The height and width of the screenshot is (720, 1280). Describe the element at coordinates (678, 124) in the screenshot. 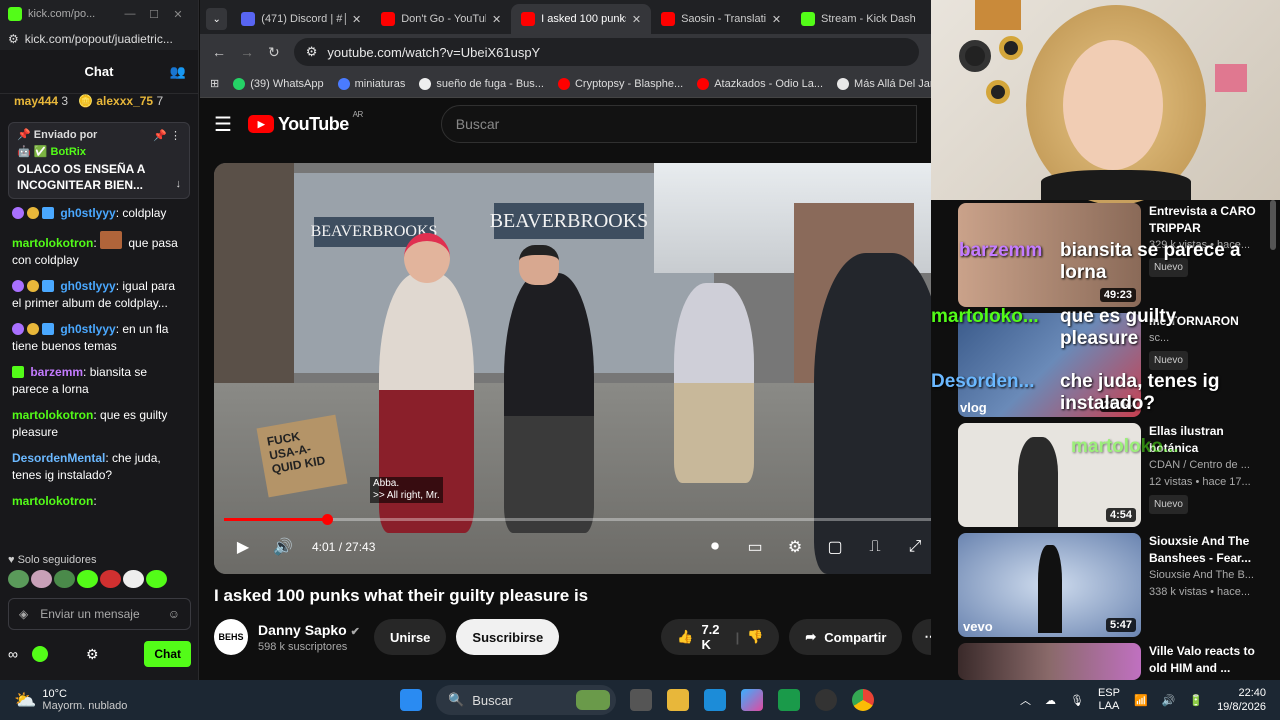

I see `search-input: Buscar` at that location.